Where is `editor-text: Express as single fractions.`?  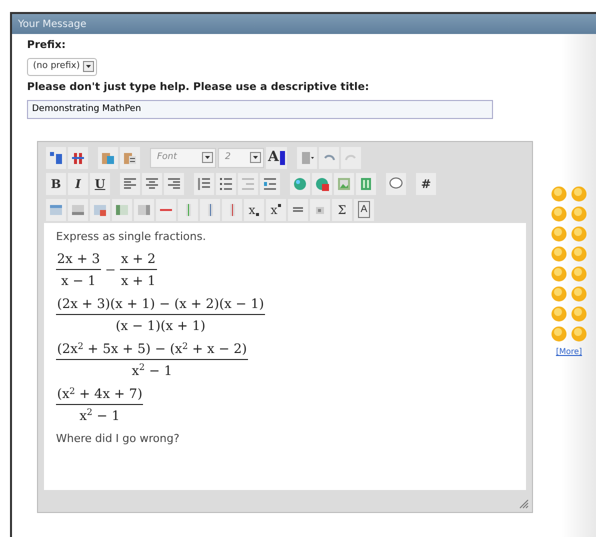 editor-text: Express as single fractions. is located at coordinates (131, 236).